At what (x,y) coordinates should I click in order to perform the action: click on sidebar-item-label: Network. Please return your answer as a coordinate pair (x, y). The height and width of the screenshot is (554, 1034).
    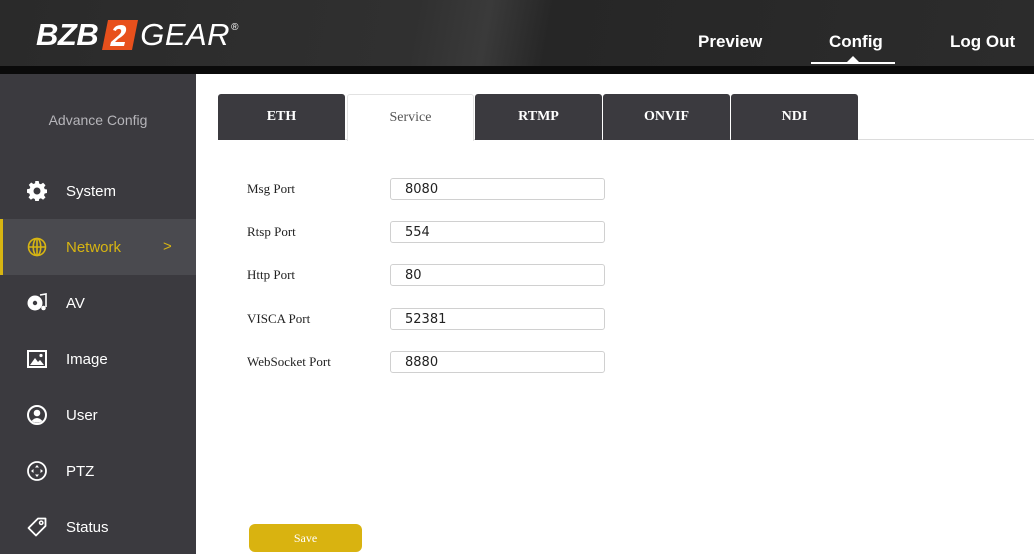
    Looking at the image, I should click on (94, 247).